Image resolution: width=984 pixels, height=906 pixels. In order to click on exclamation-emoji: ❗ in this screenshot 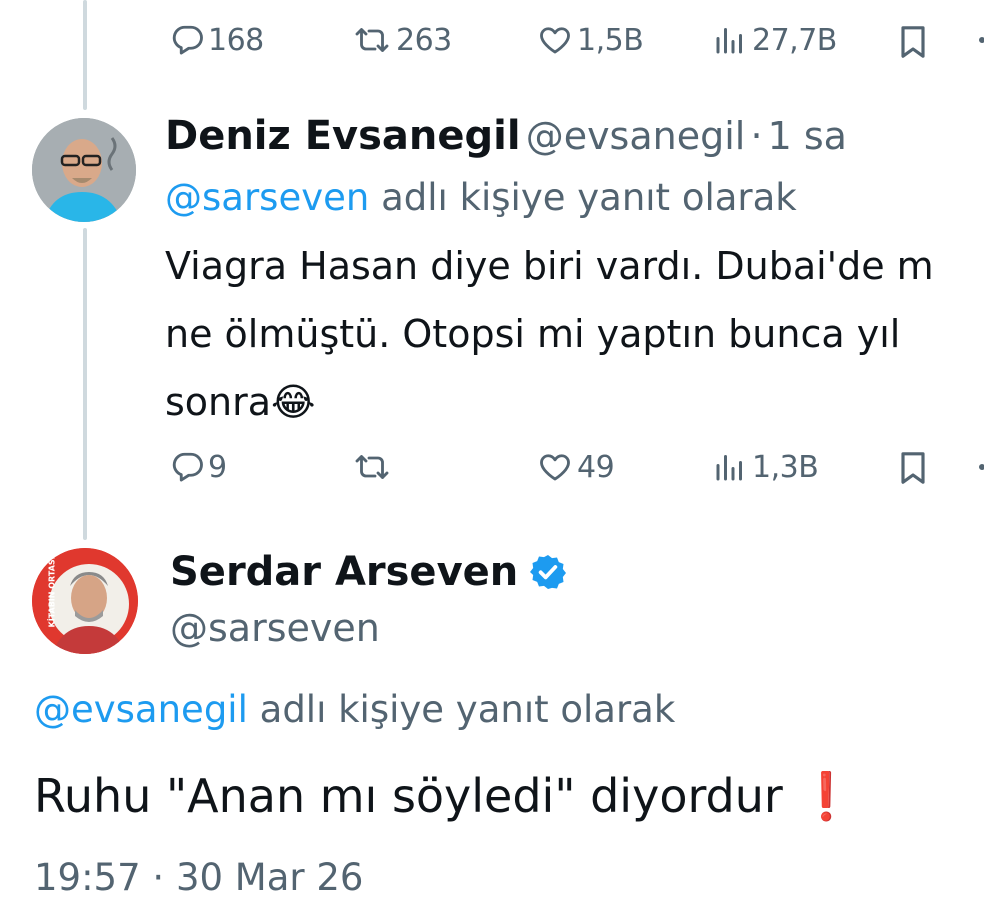, I will do `click(826, 796)`.